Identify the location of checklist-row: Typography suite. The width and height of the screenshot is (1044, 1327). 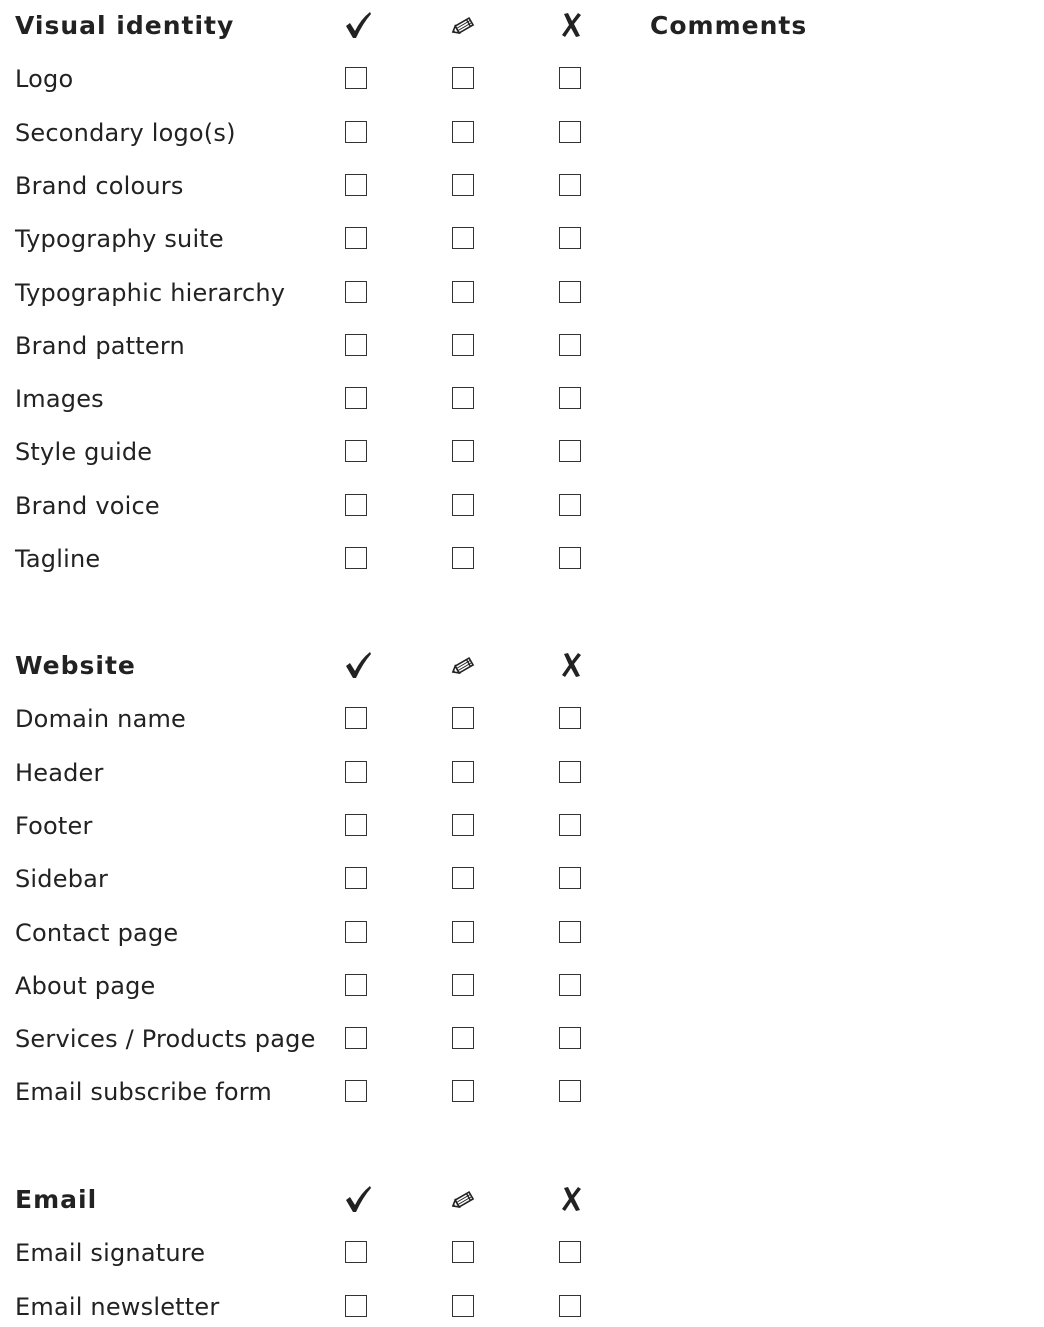
(522, 239).